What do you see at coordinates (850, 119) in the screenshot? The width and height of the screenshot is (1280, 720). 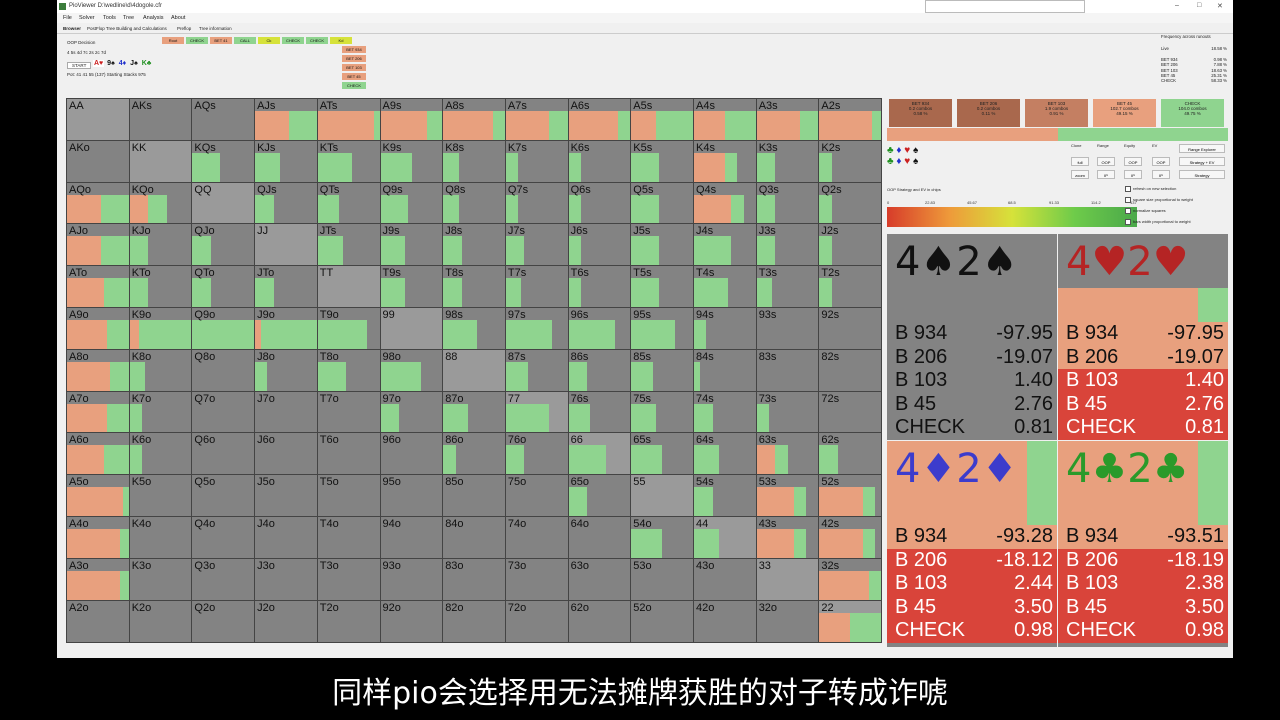 I see `hand-cell: A2s` at bounding box center [850, 119].